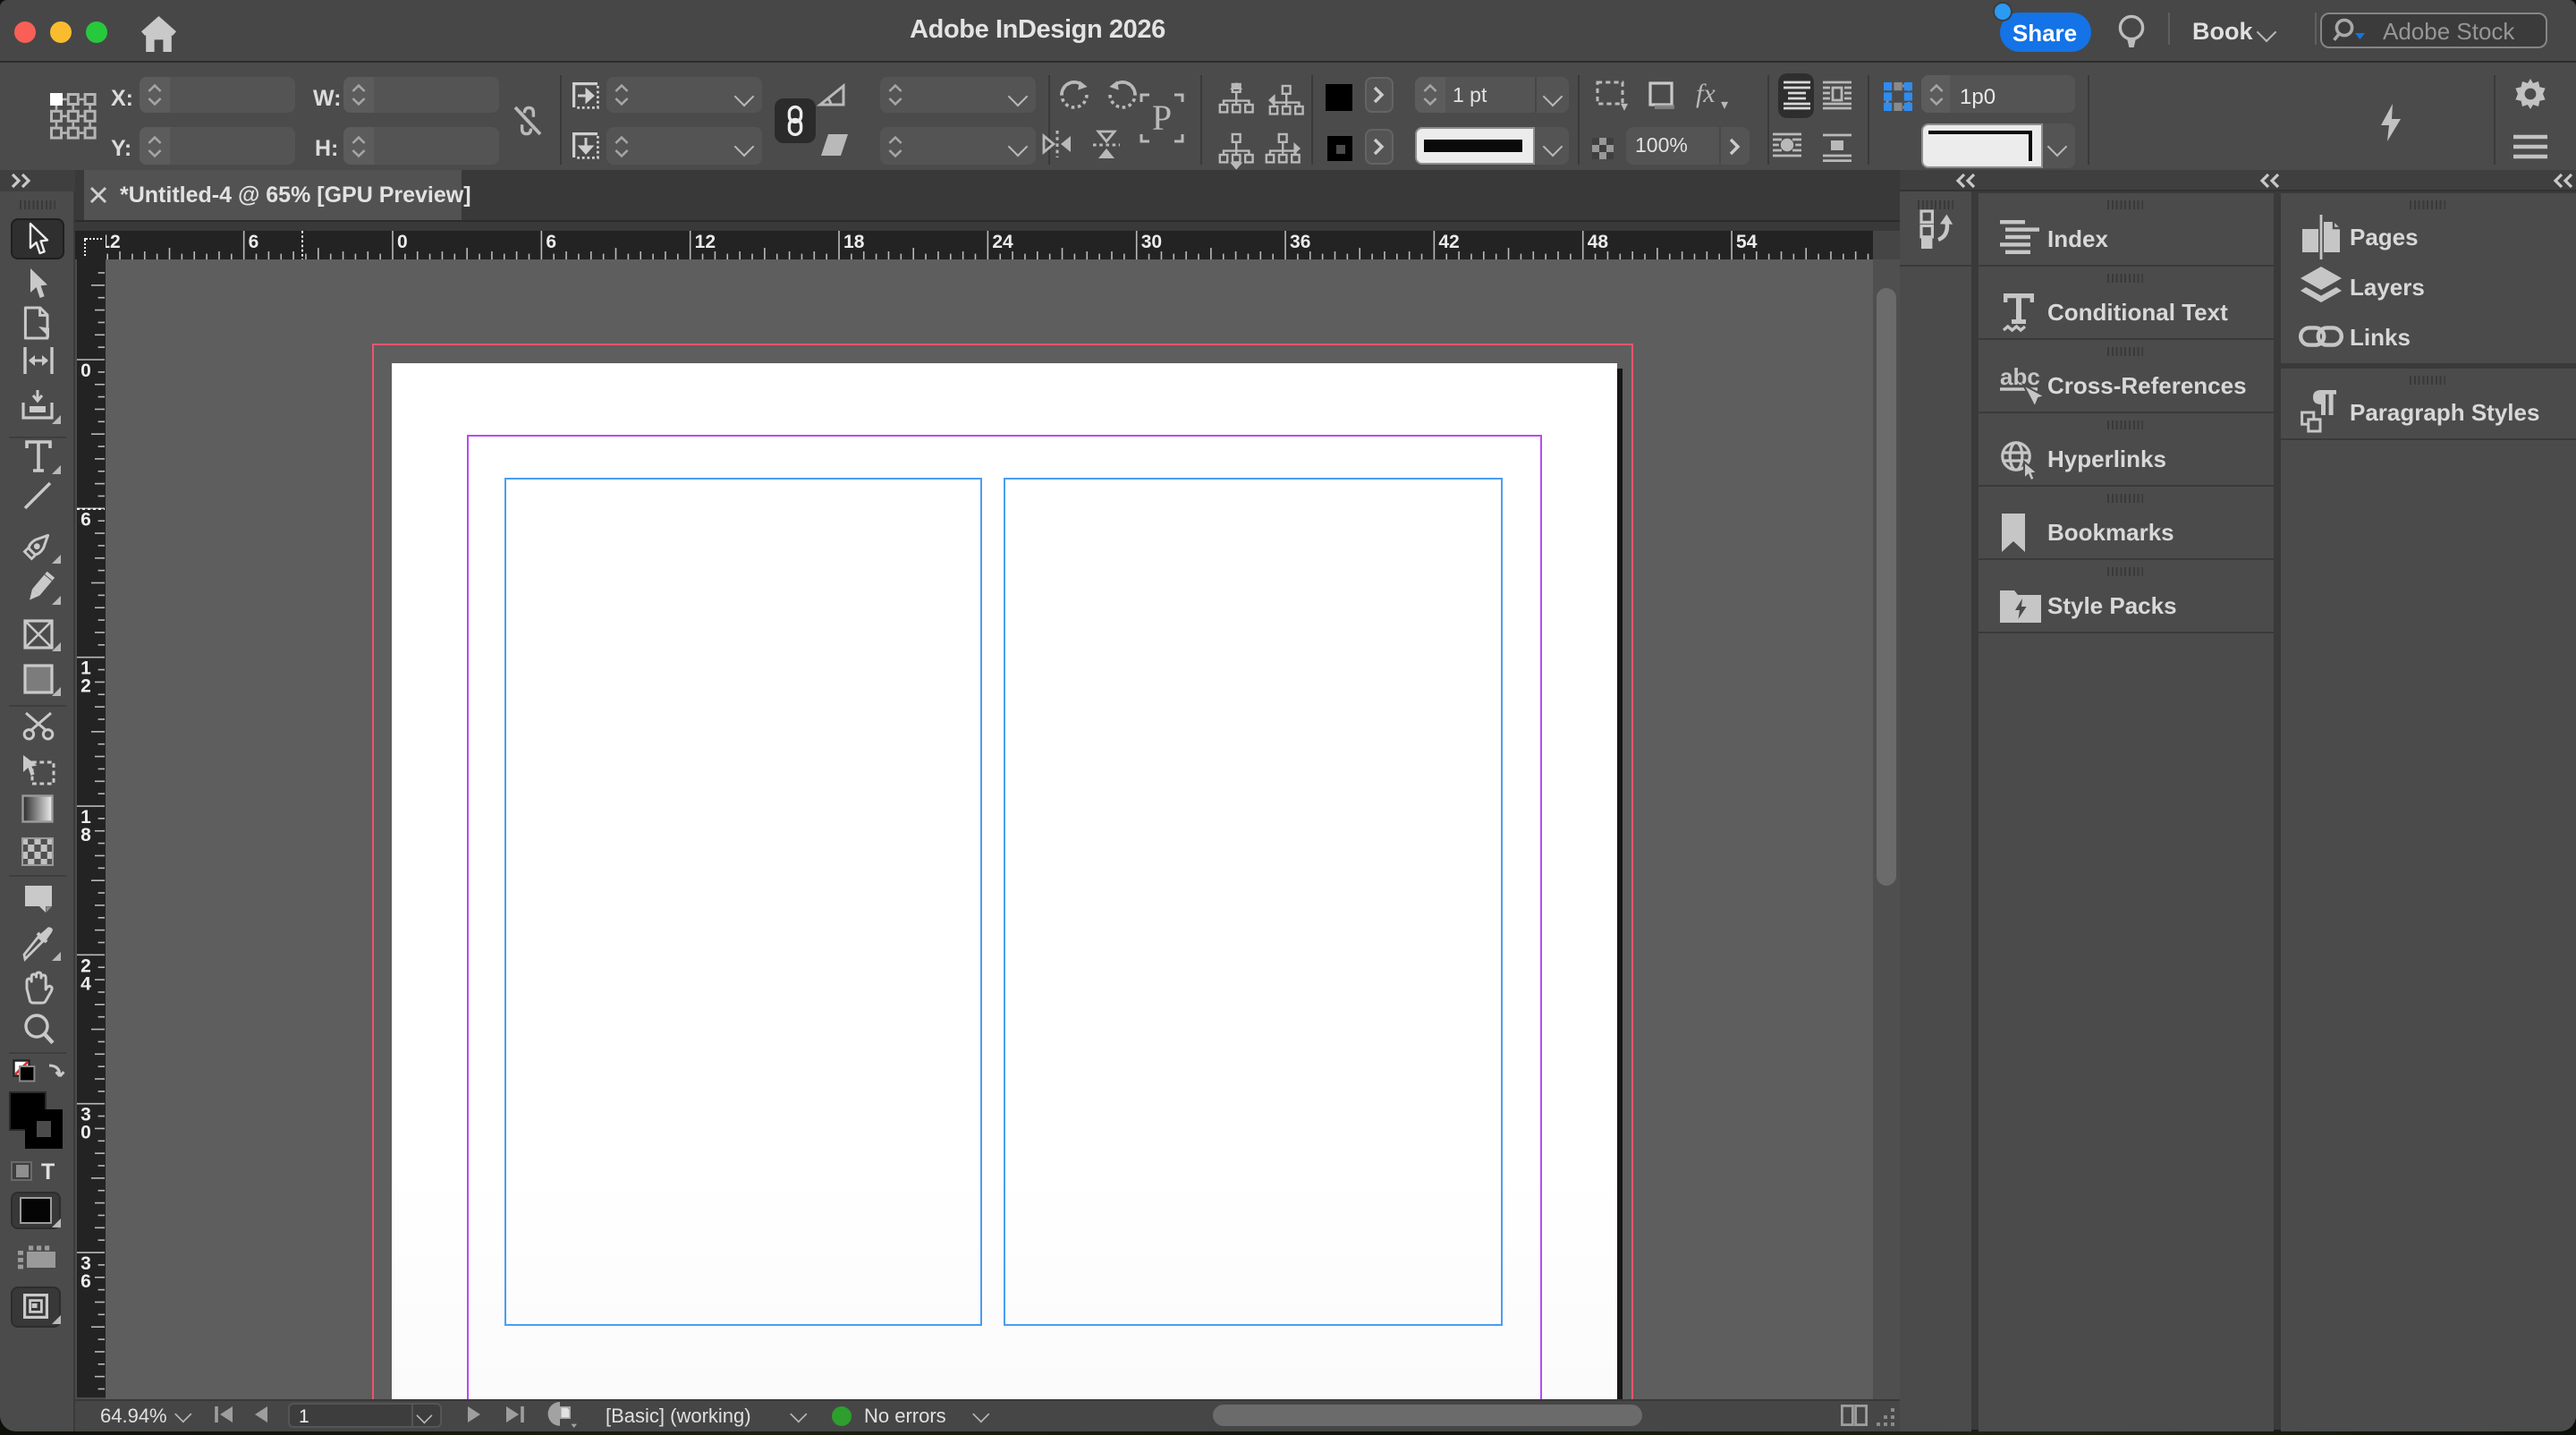  What do you see at coordinates (2019, 375) in the screenshot?
I see `svg-text: abc` at bounding box center [2019, 375].